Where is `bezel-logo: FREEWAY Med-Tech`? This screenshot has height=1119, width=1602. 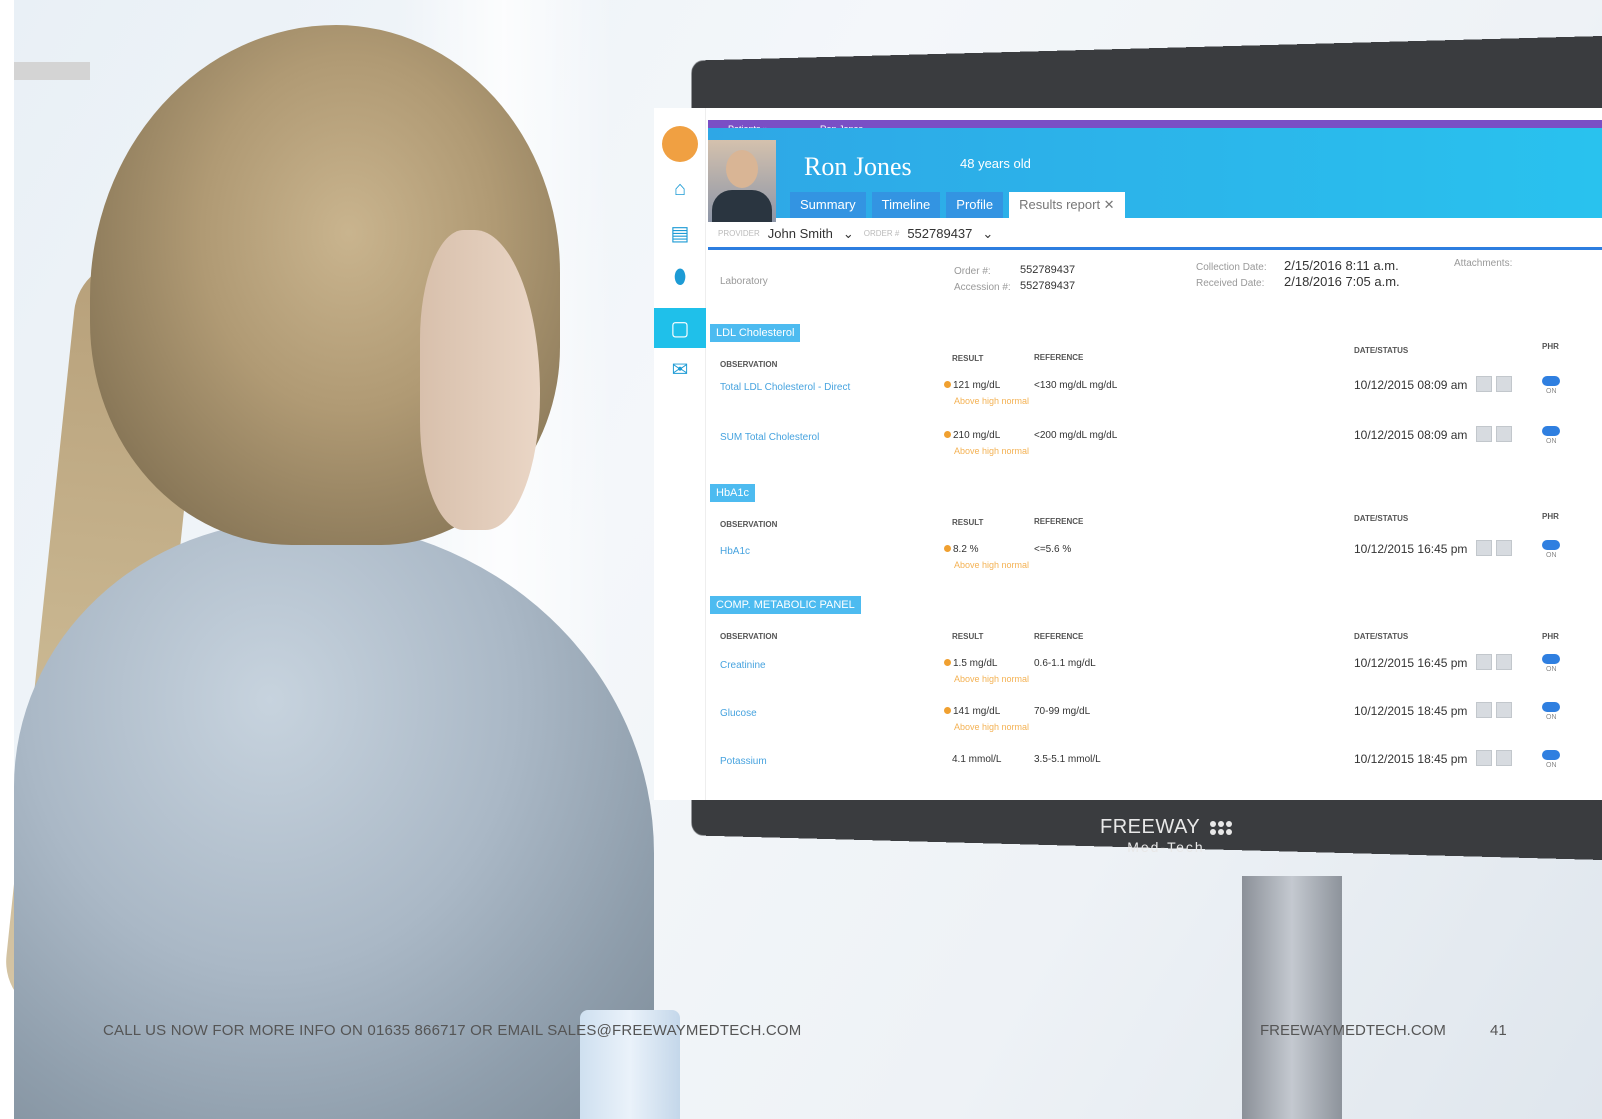
bezel-logo: FREEWAY Med-Tech is located at coordinates (1166, 835).